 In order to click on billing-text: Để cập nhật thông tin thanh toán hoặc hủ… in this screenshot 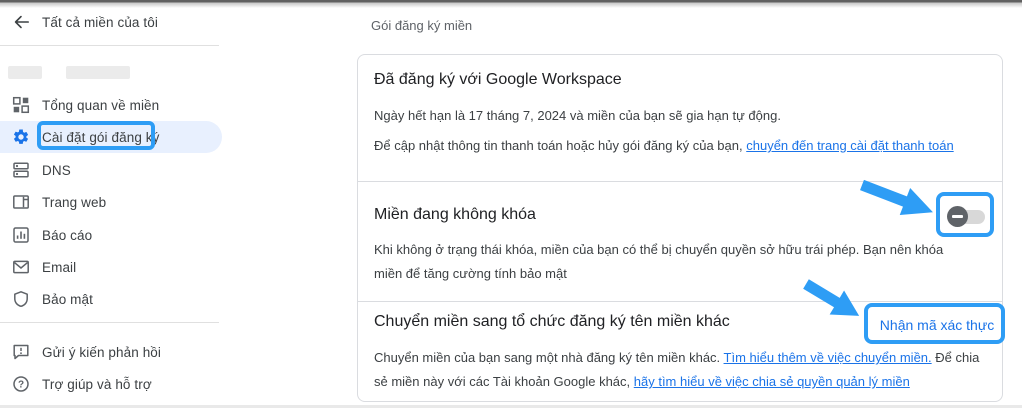, I will do `click(664, 146)`.